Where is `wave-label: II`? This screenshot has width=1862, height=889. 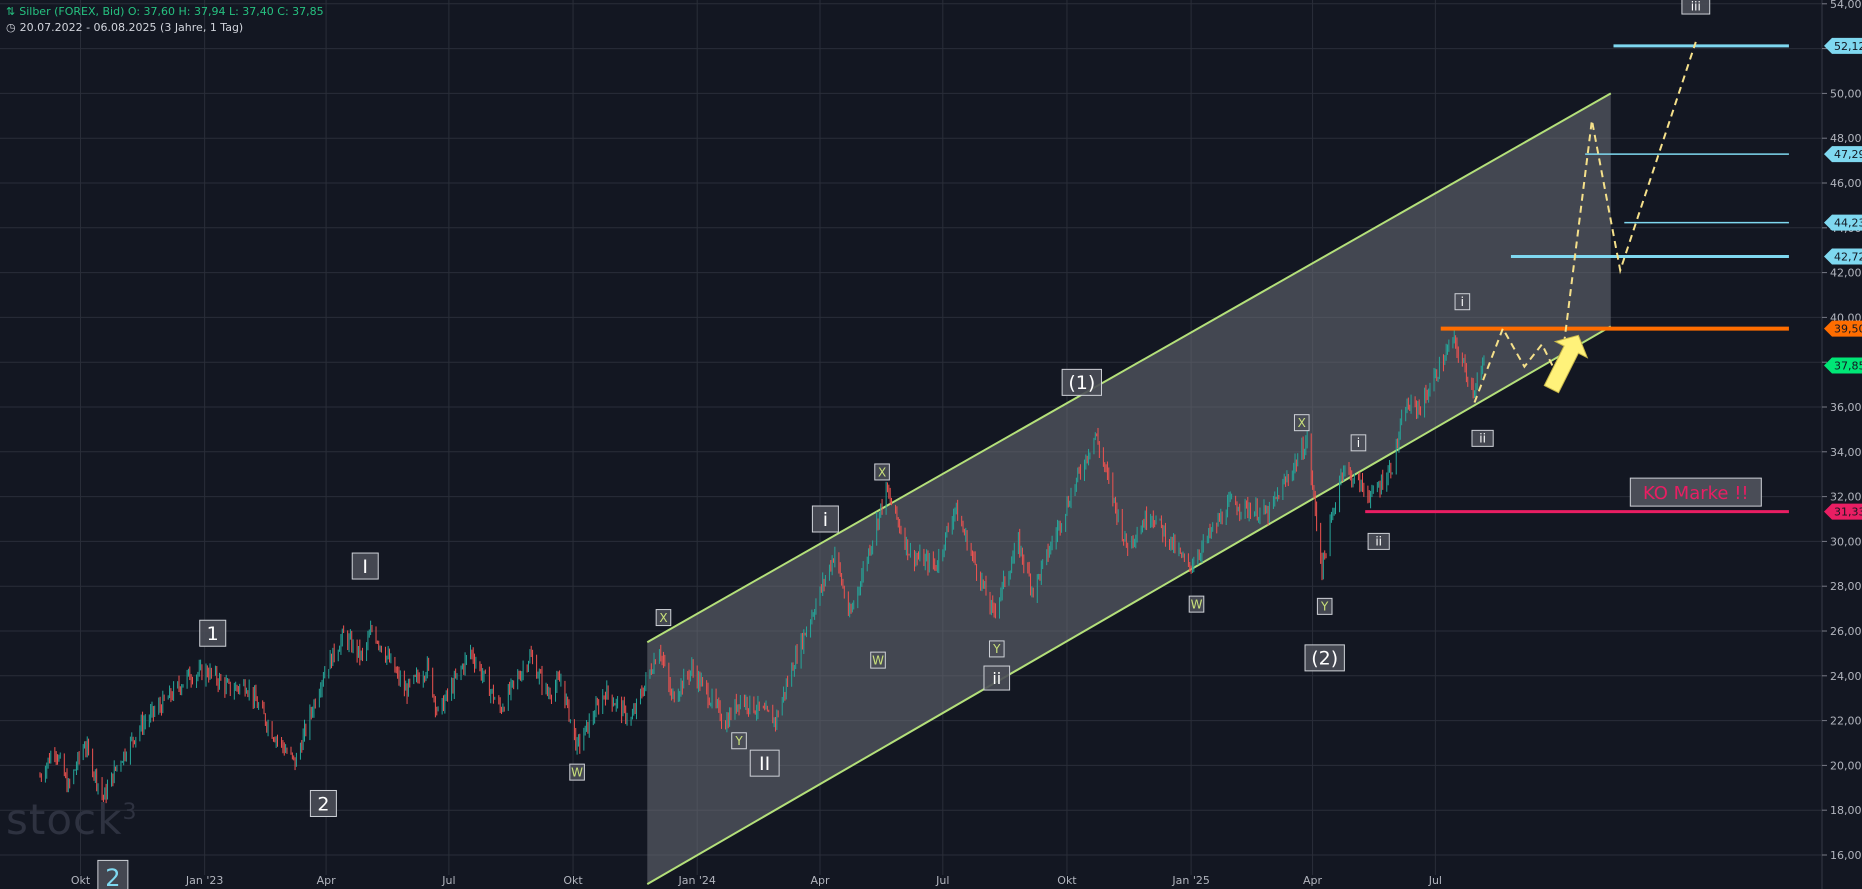 wave-label: II is located at coordinates (764, 763).